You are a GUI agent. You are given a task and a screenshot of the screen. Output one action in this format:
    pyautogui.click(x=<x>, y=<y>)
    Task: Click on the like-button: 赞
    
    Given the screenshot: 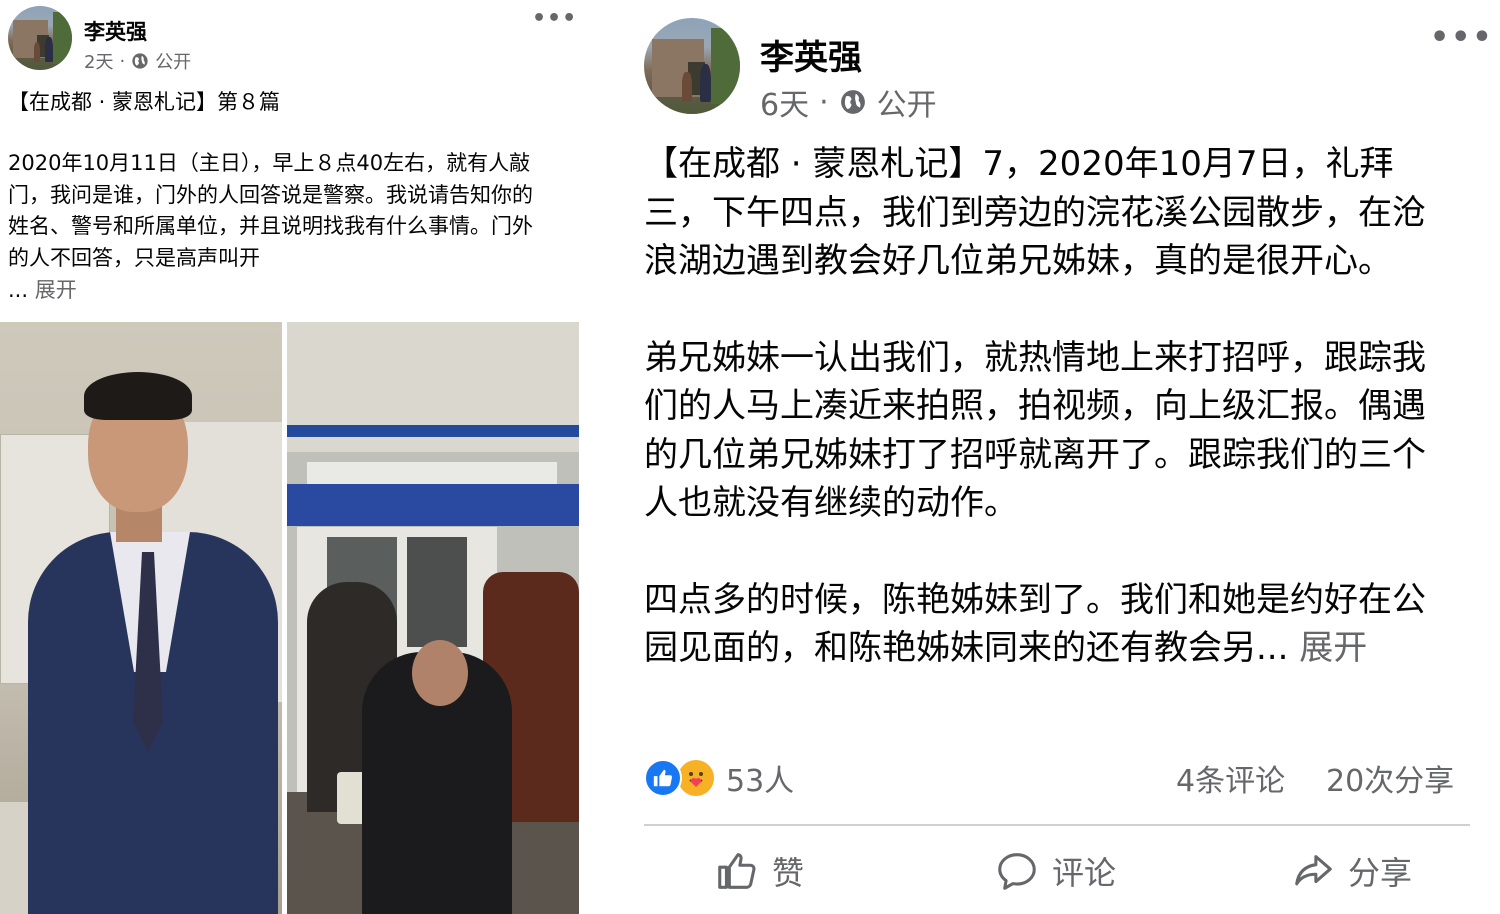 What is the action you would take?
    pyautogui.click(x=759, y=871)
    